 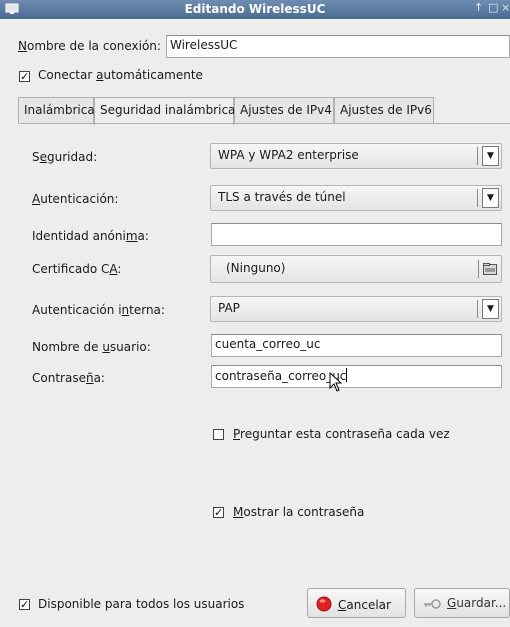 What do you see at coordinates (282, 197) in the screenshot?
I see `auth-value: TLS a través de túnel` at bounding box center [282, 197].